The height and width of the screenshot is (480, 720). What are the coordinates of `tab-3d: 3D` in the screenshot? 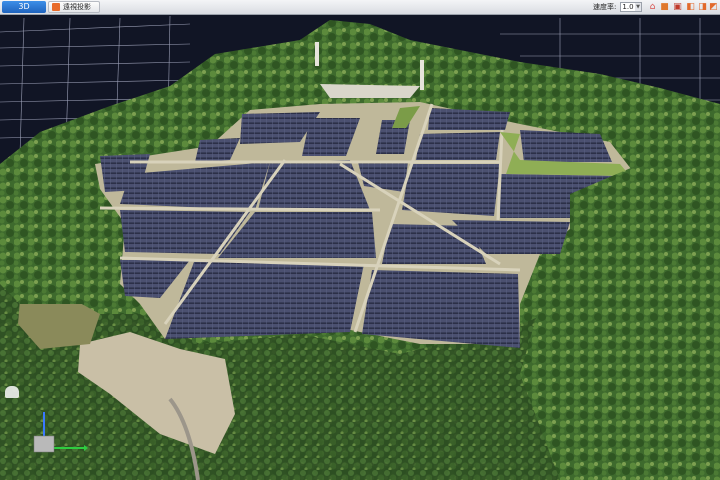 It's located at (24, 7).